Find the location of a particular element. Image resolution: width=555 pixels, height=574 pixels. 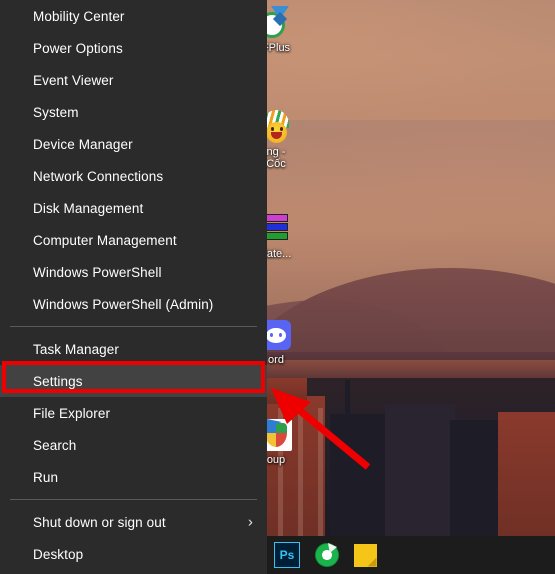

desktop-icon-label: ng - Cốc is located at coordinates (276, 158).